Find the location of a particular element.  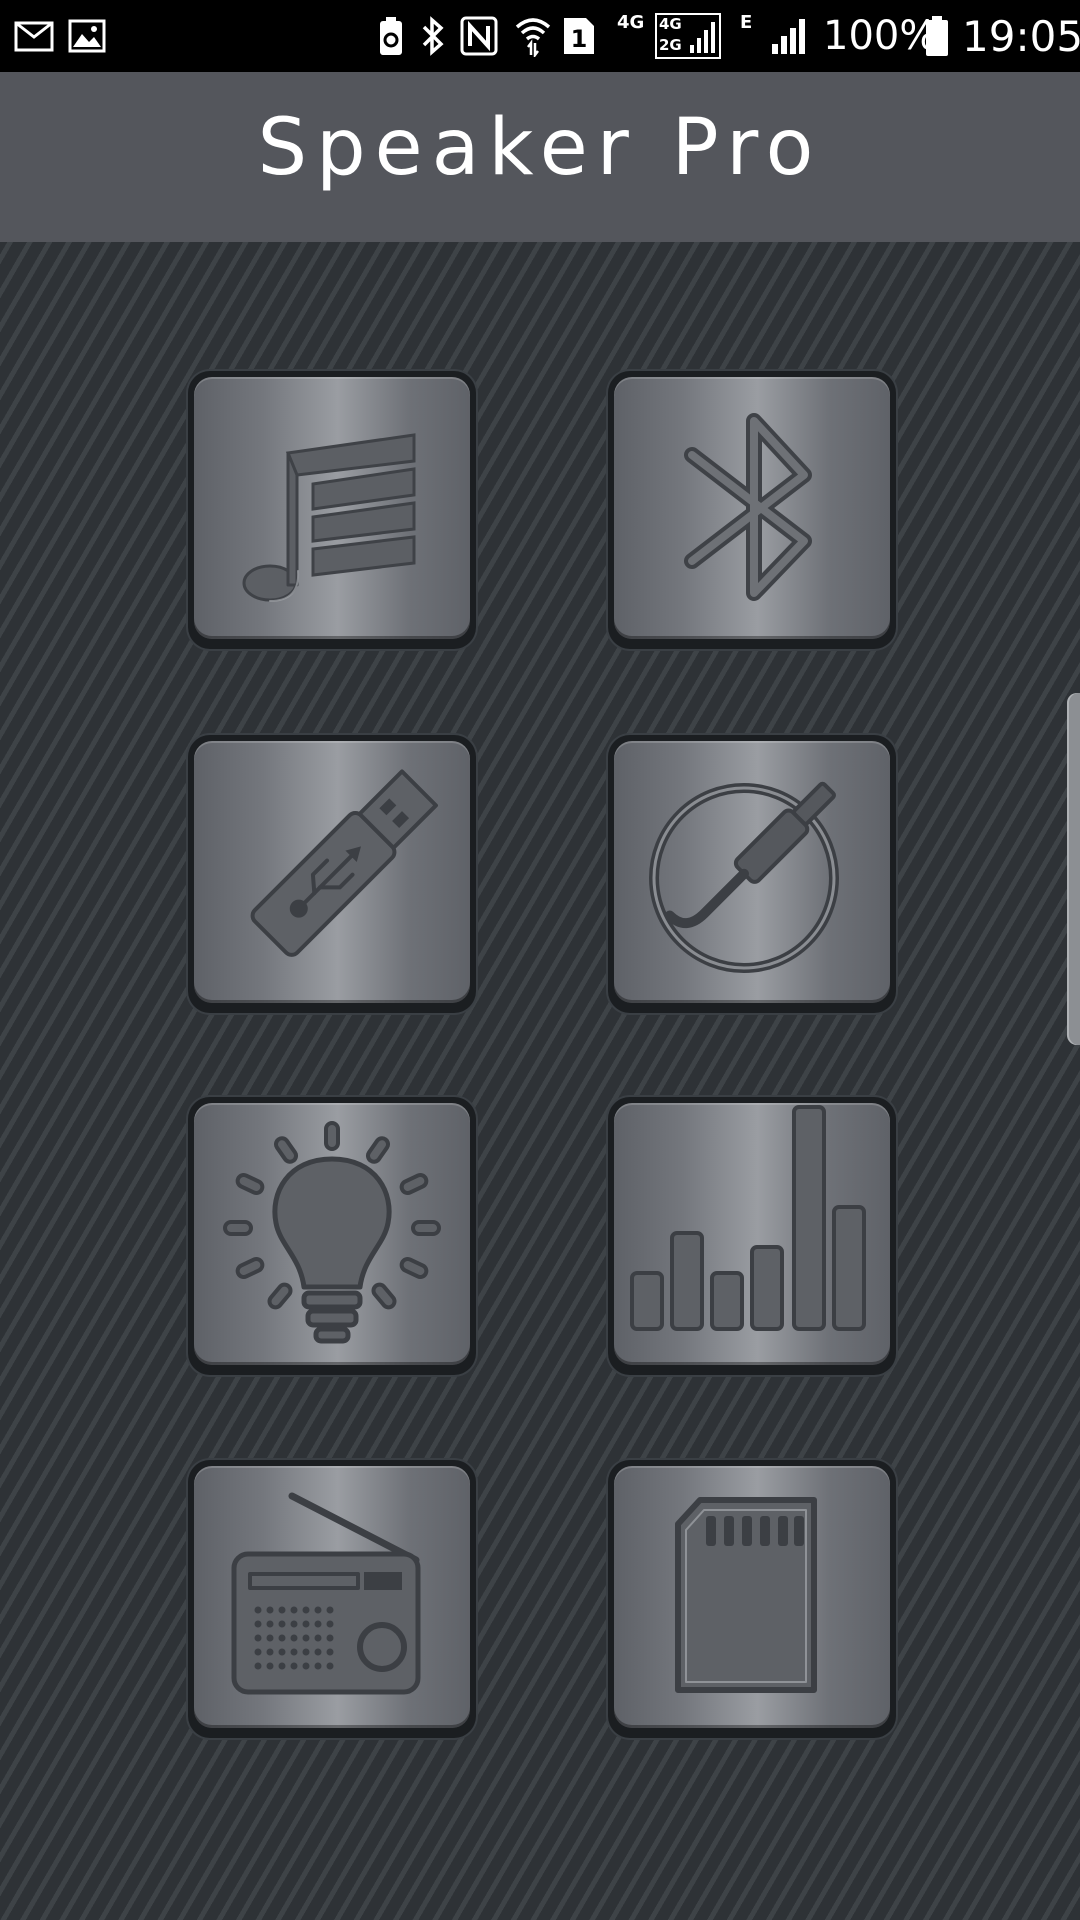

svg-text: 1 is located at coordinates (579, 39).